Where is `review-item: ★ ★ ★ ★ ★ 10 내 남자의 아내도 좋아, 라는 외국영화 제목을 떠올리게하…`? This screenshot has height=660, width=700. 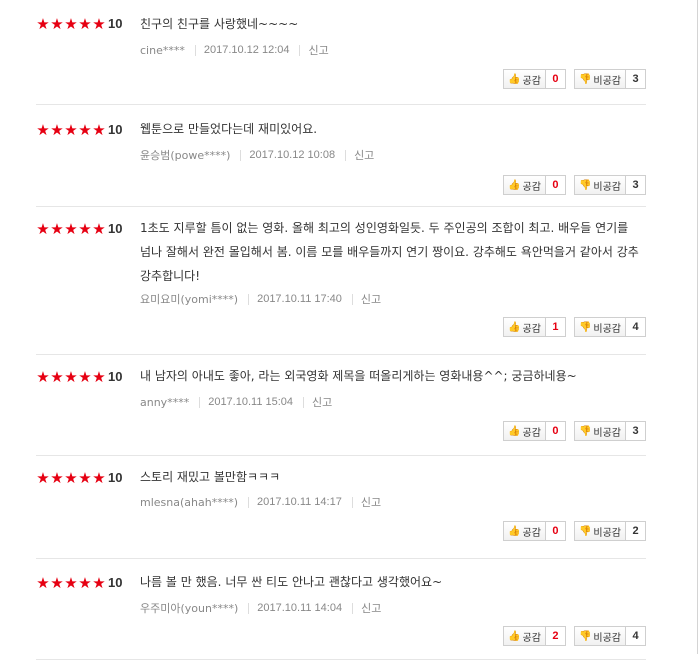 review-item: ★ ★ ★ ★ ★ 10 내 남자의 아내도 좋아, 라는 외국영화 제목을 떠올리게하… is located at coordinates (341, 405).